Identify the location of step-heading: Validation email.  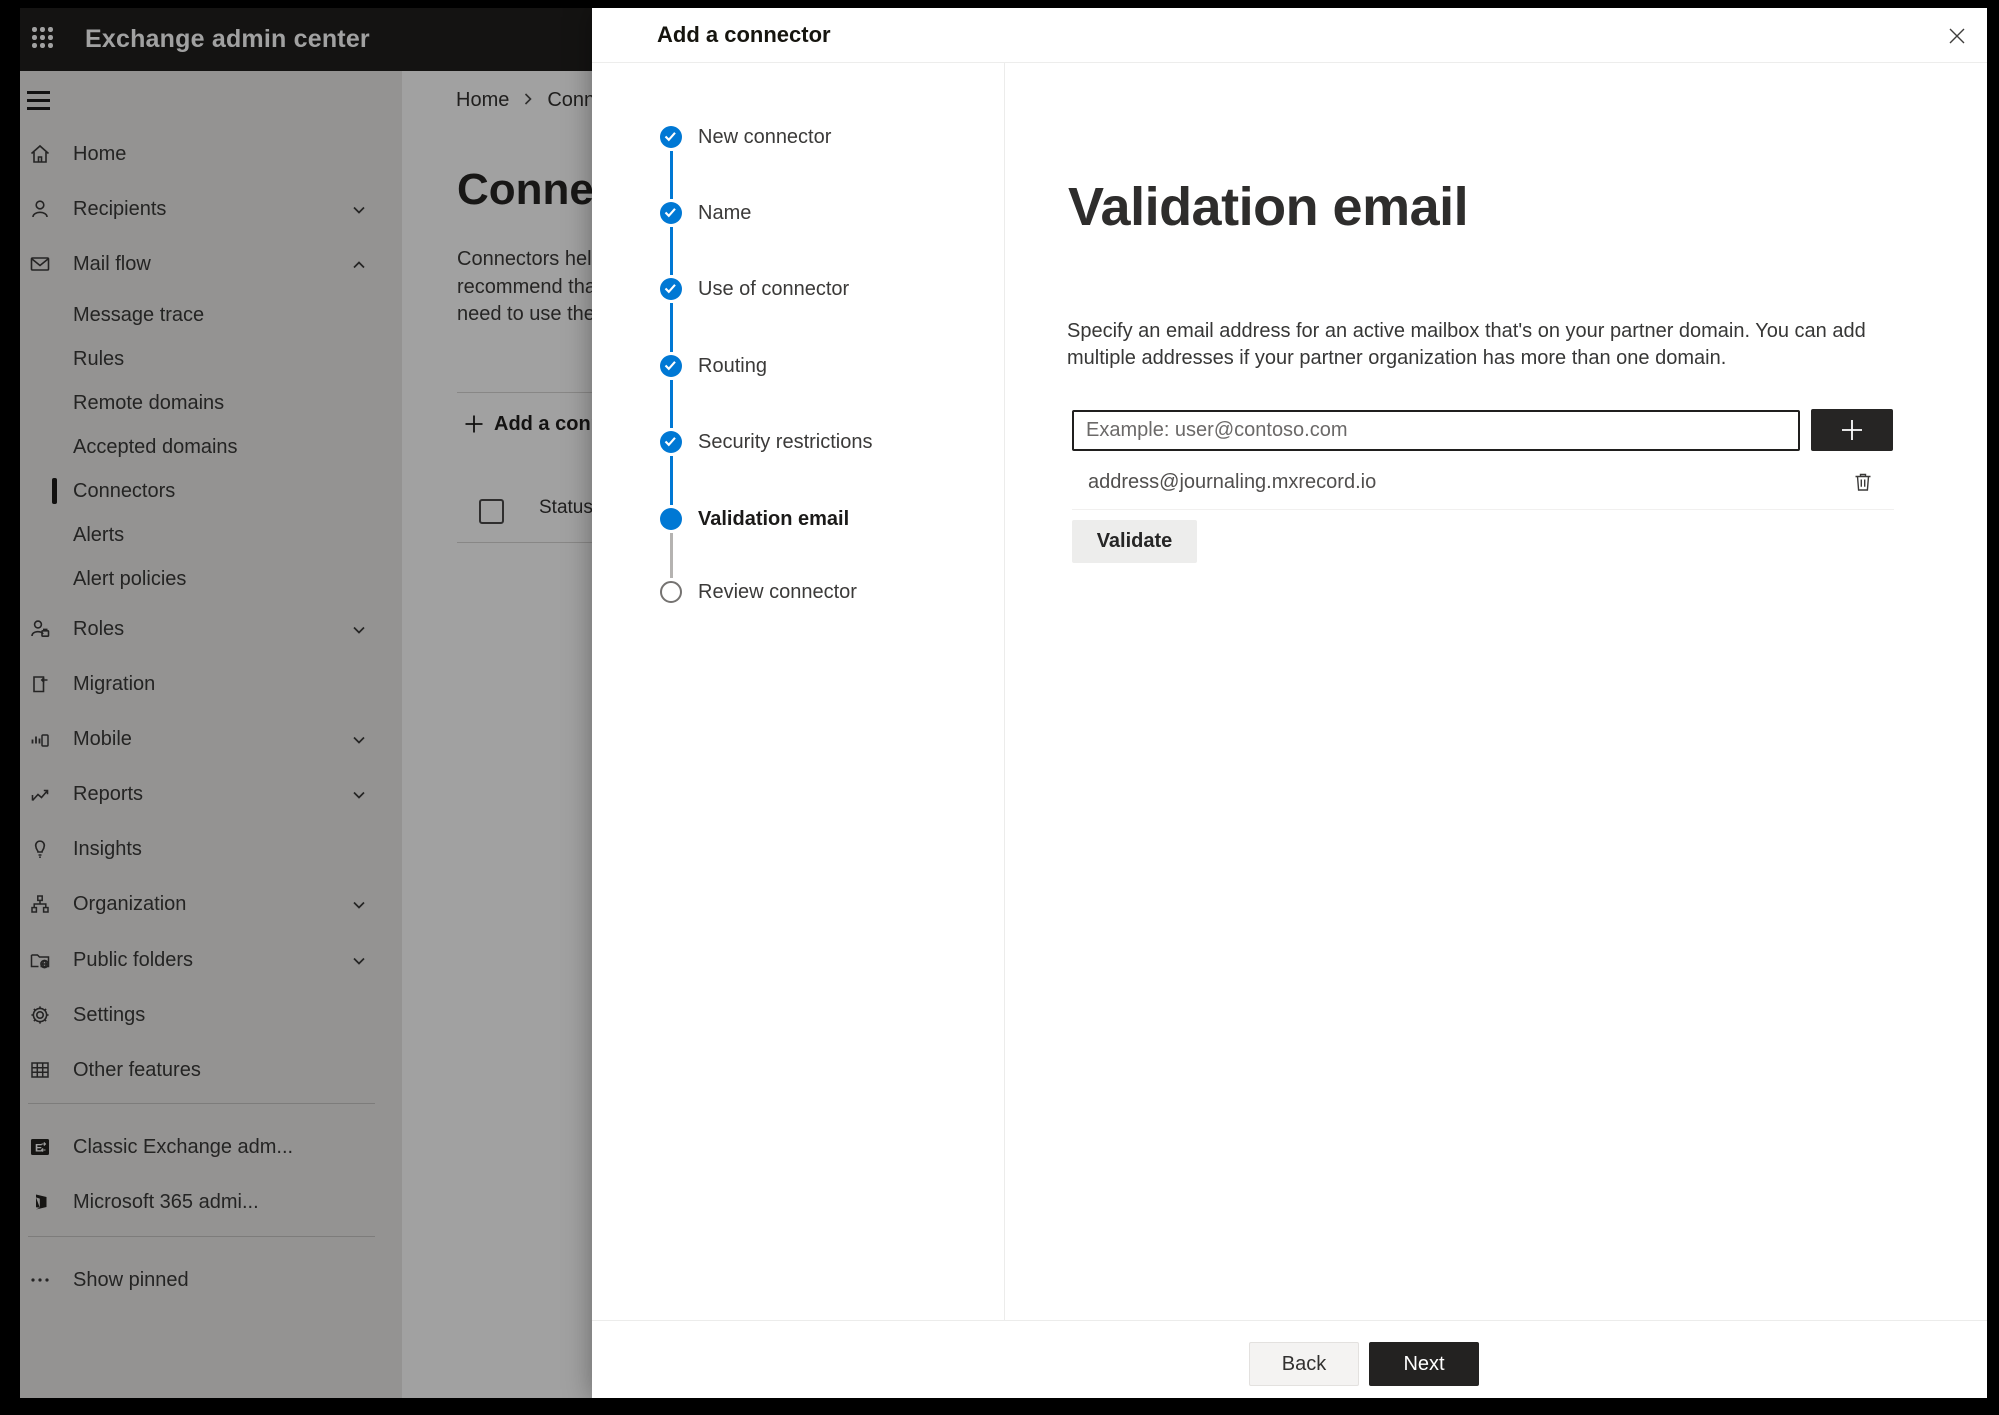
(1268, 207).